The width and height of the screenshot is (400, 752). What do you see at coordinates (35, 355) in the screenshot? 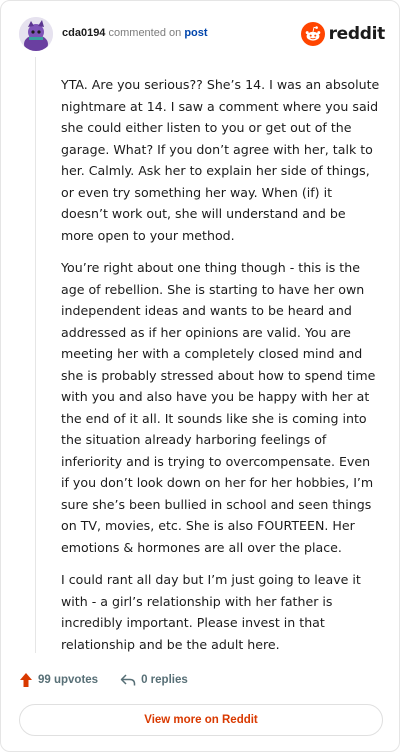
I see `thread-line` at bounding box center [35, 355].